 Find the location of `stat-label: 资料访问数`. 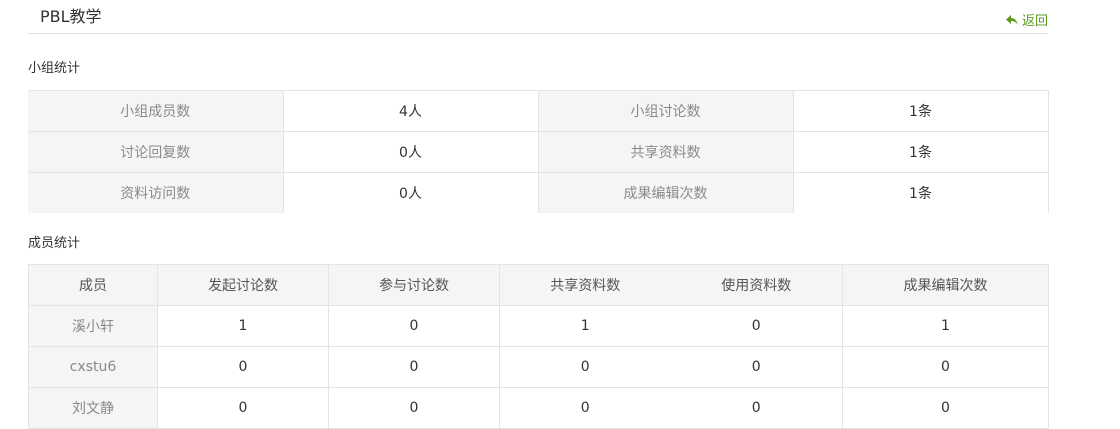

stat-label: 资料访问数 is located at coordinates (156, 192).